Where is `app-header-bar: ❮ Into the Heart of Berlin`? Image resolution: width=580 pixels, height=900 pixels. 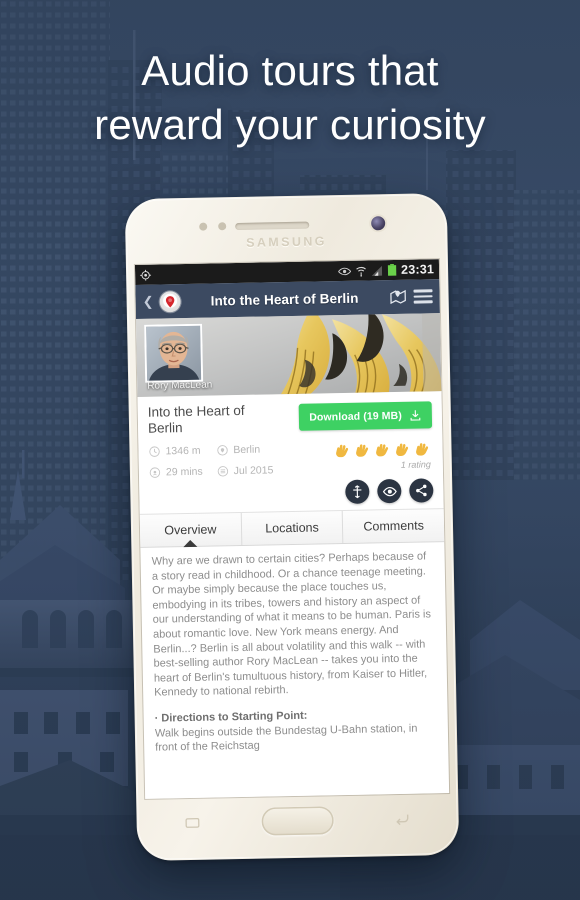 app-header-bar: ❮ Into the Heart of Berlin is located at coordinates (287, 299).